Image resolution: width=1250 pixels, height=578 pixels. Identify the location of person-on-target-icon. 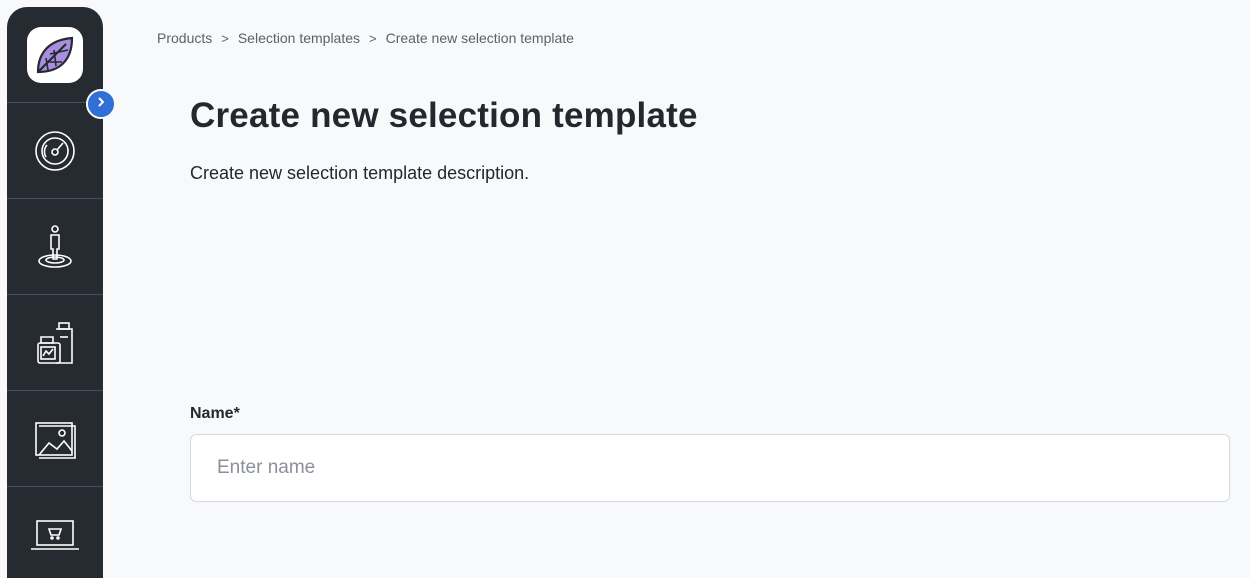
(55, 247).